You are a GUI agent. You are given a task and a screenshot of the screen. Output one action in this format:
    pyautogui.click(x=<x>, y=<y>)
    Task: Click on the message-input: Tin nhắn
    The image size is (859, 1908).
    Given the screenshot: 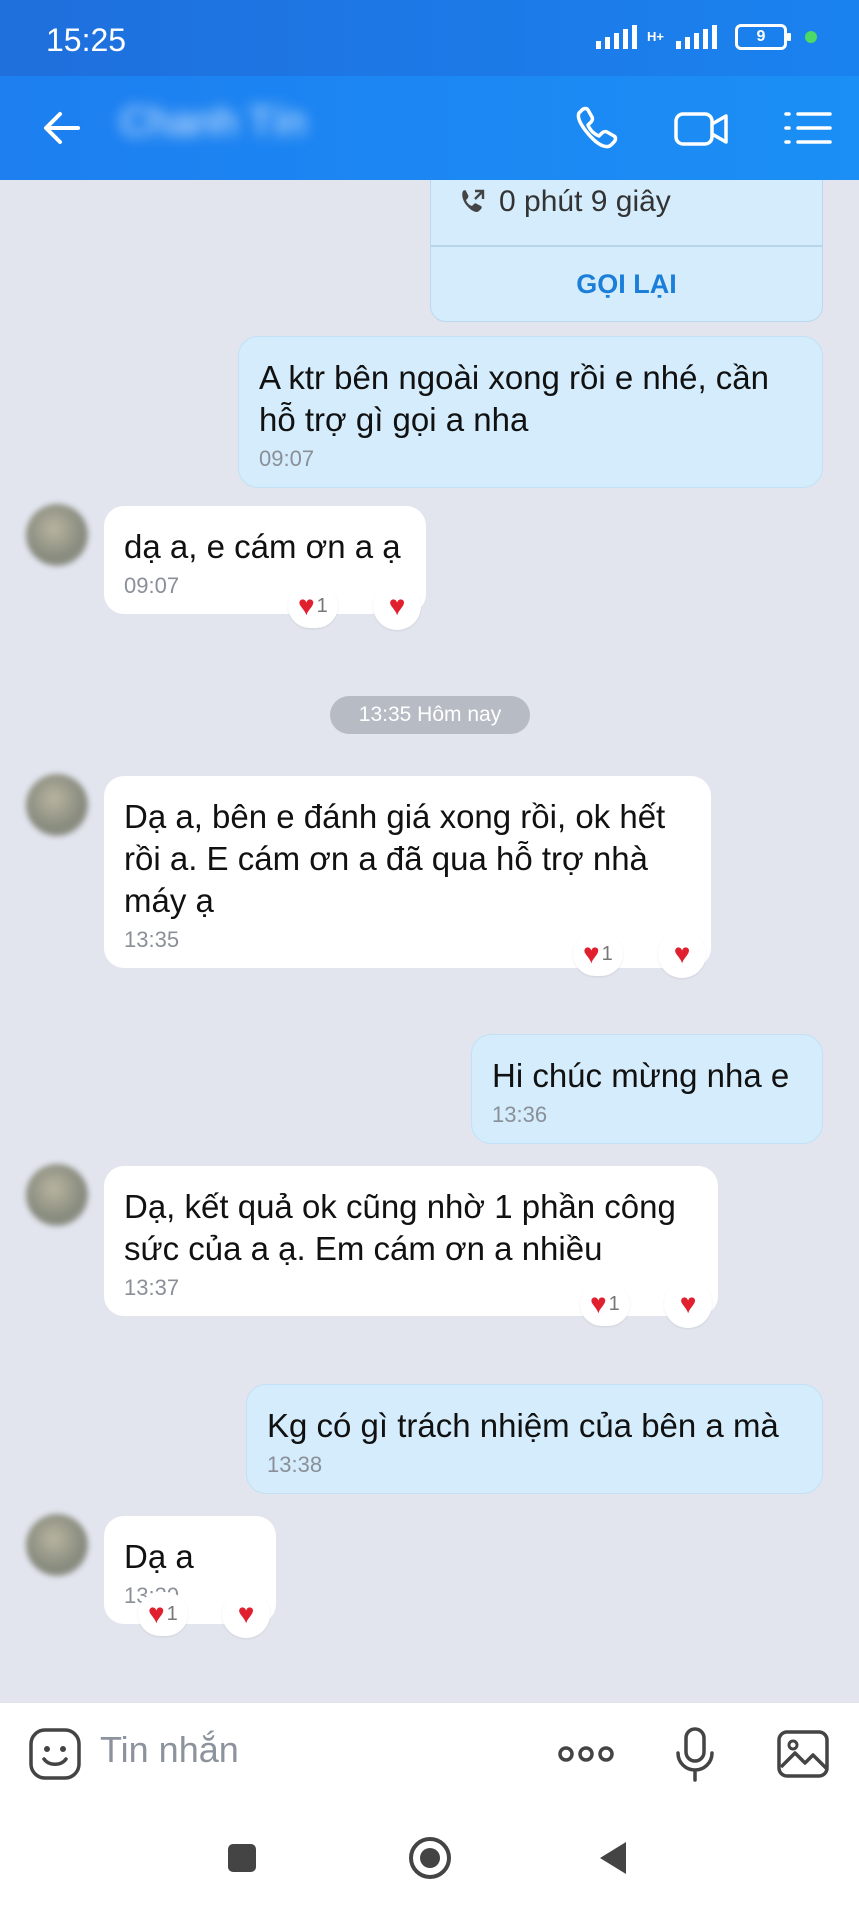 What is the action you would take?
    pyautogui.click(x=169, y=1750)
    